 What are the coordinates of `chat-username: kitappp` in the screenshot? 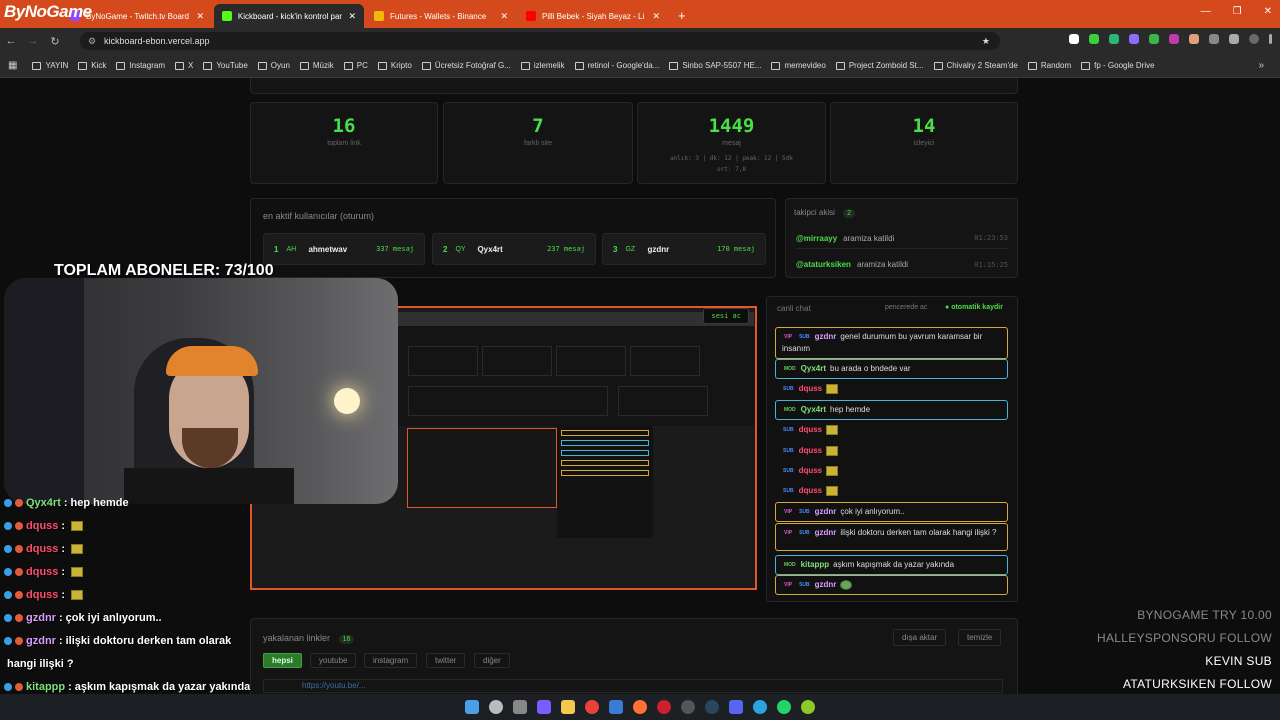 It's located at (815, 564).